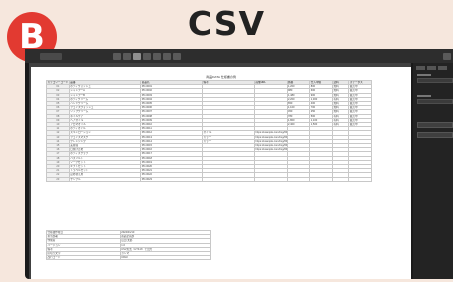 Image resolution: width=453 pixels, height=282 pixels. Describe the element at coordinates (271, 146) in the screenshot. I see `table-cell: https://example.com/img/0015.jpg` at that location.